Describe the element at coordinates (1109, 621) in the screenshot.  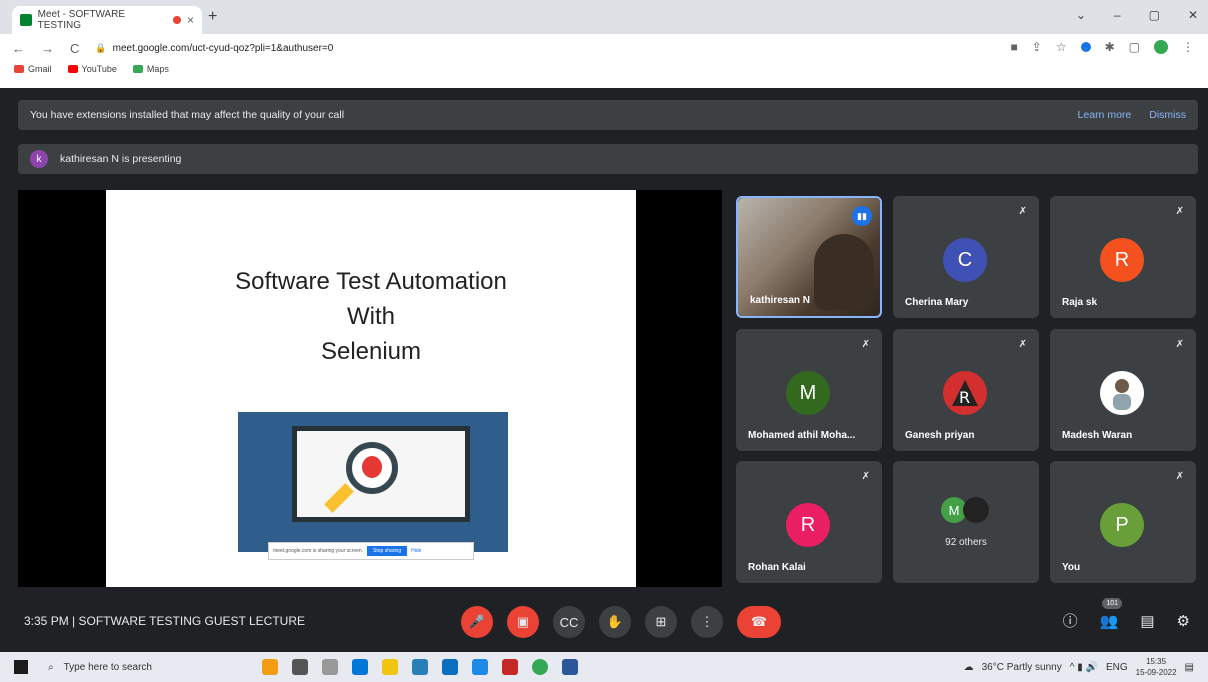
I see `people-icon: 👥` at that location.